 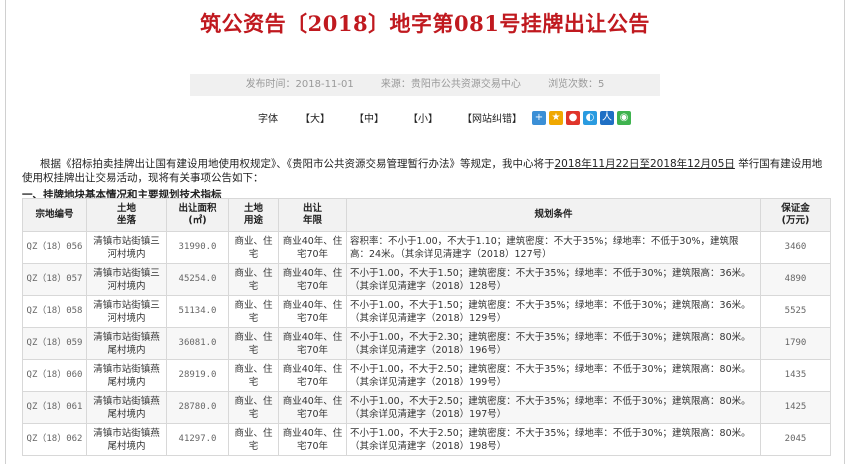 I want to click on cell-parcel-id: QZ（18）061, so click(x=54, y=407).